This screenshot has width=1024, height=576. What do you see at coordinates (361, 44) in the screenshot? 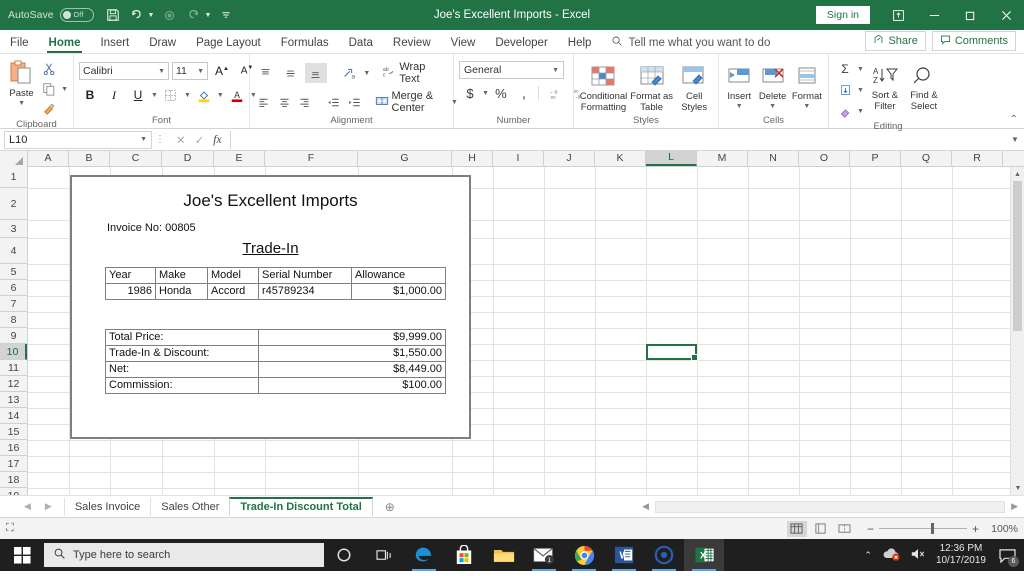
I see `tab-data: Data` at bounding box center [361, 44].